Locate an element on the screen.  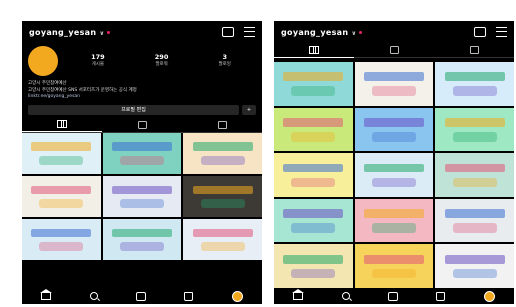
username: goyang_yesan is located at coordinates (315, 32).